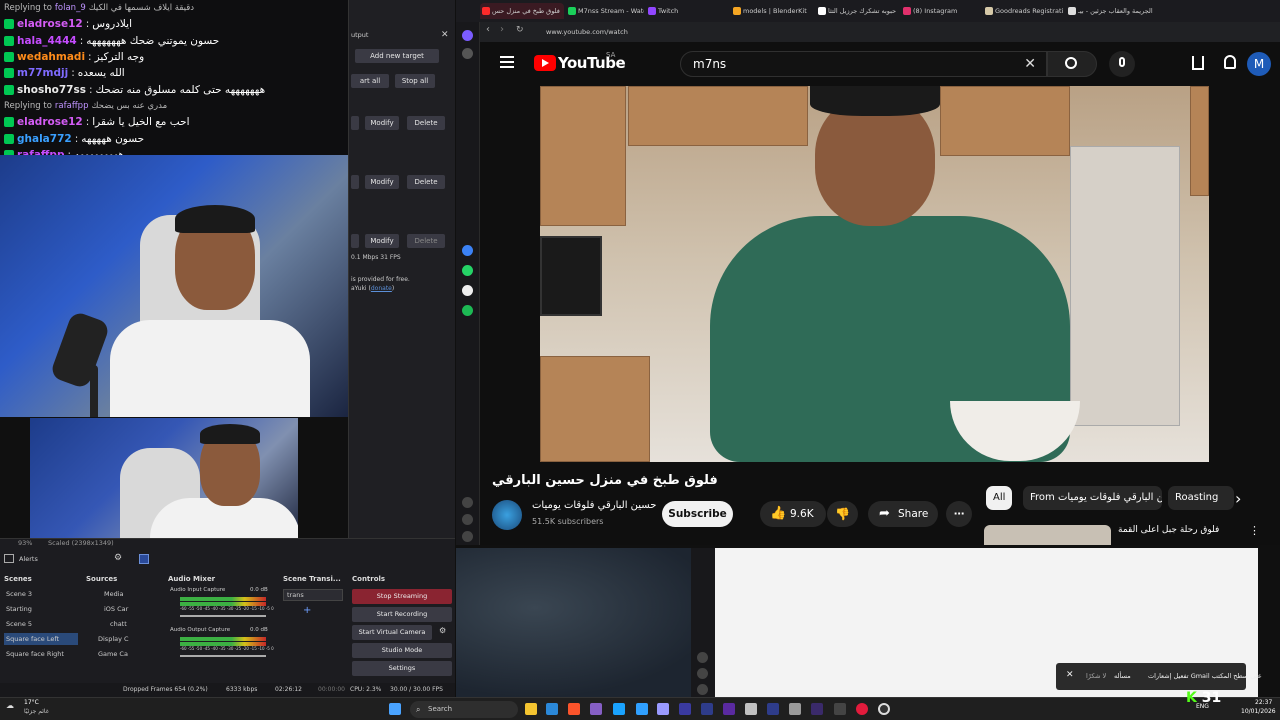  What do you see at coordinates (47, 41) in the screenshot?
I see `chat-username: hala_4444` at bounding box center [47, 41].